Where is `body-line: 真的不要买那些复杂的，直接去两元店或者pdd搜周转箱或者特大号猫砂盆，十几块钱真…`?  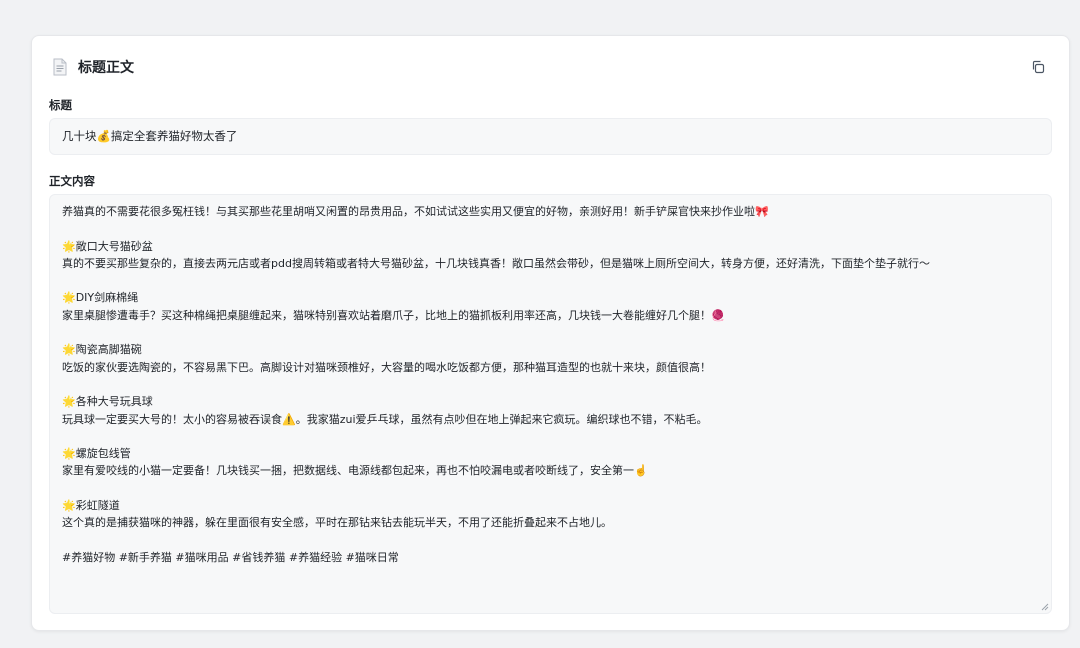 body-line: 真的不要买那些复杂的，直接去两元店或者pdd搜周转箱或者特大号猫砂盆，十几块钱真… is located at coordinates (496, 263).